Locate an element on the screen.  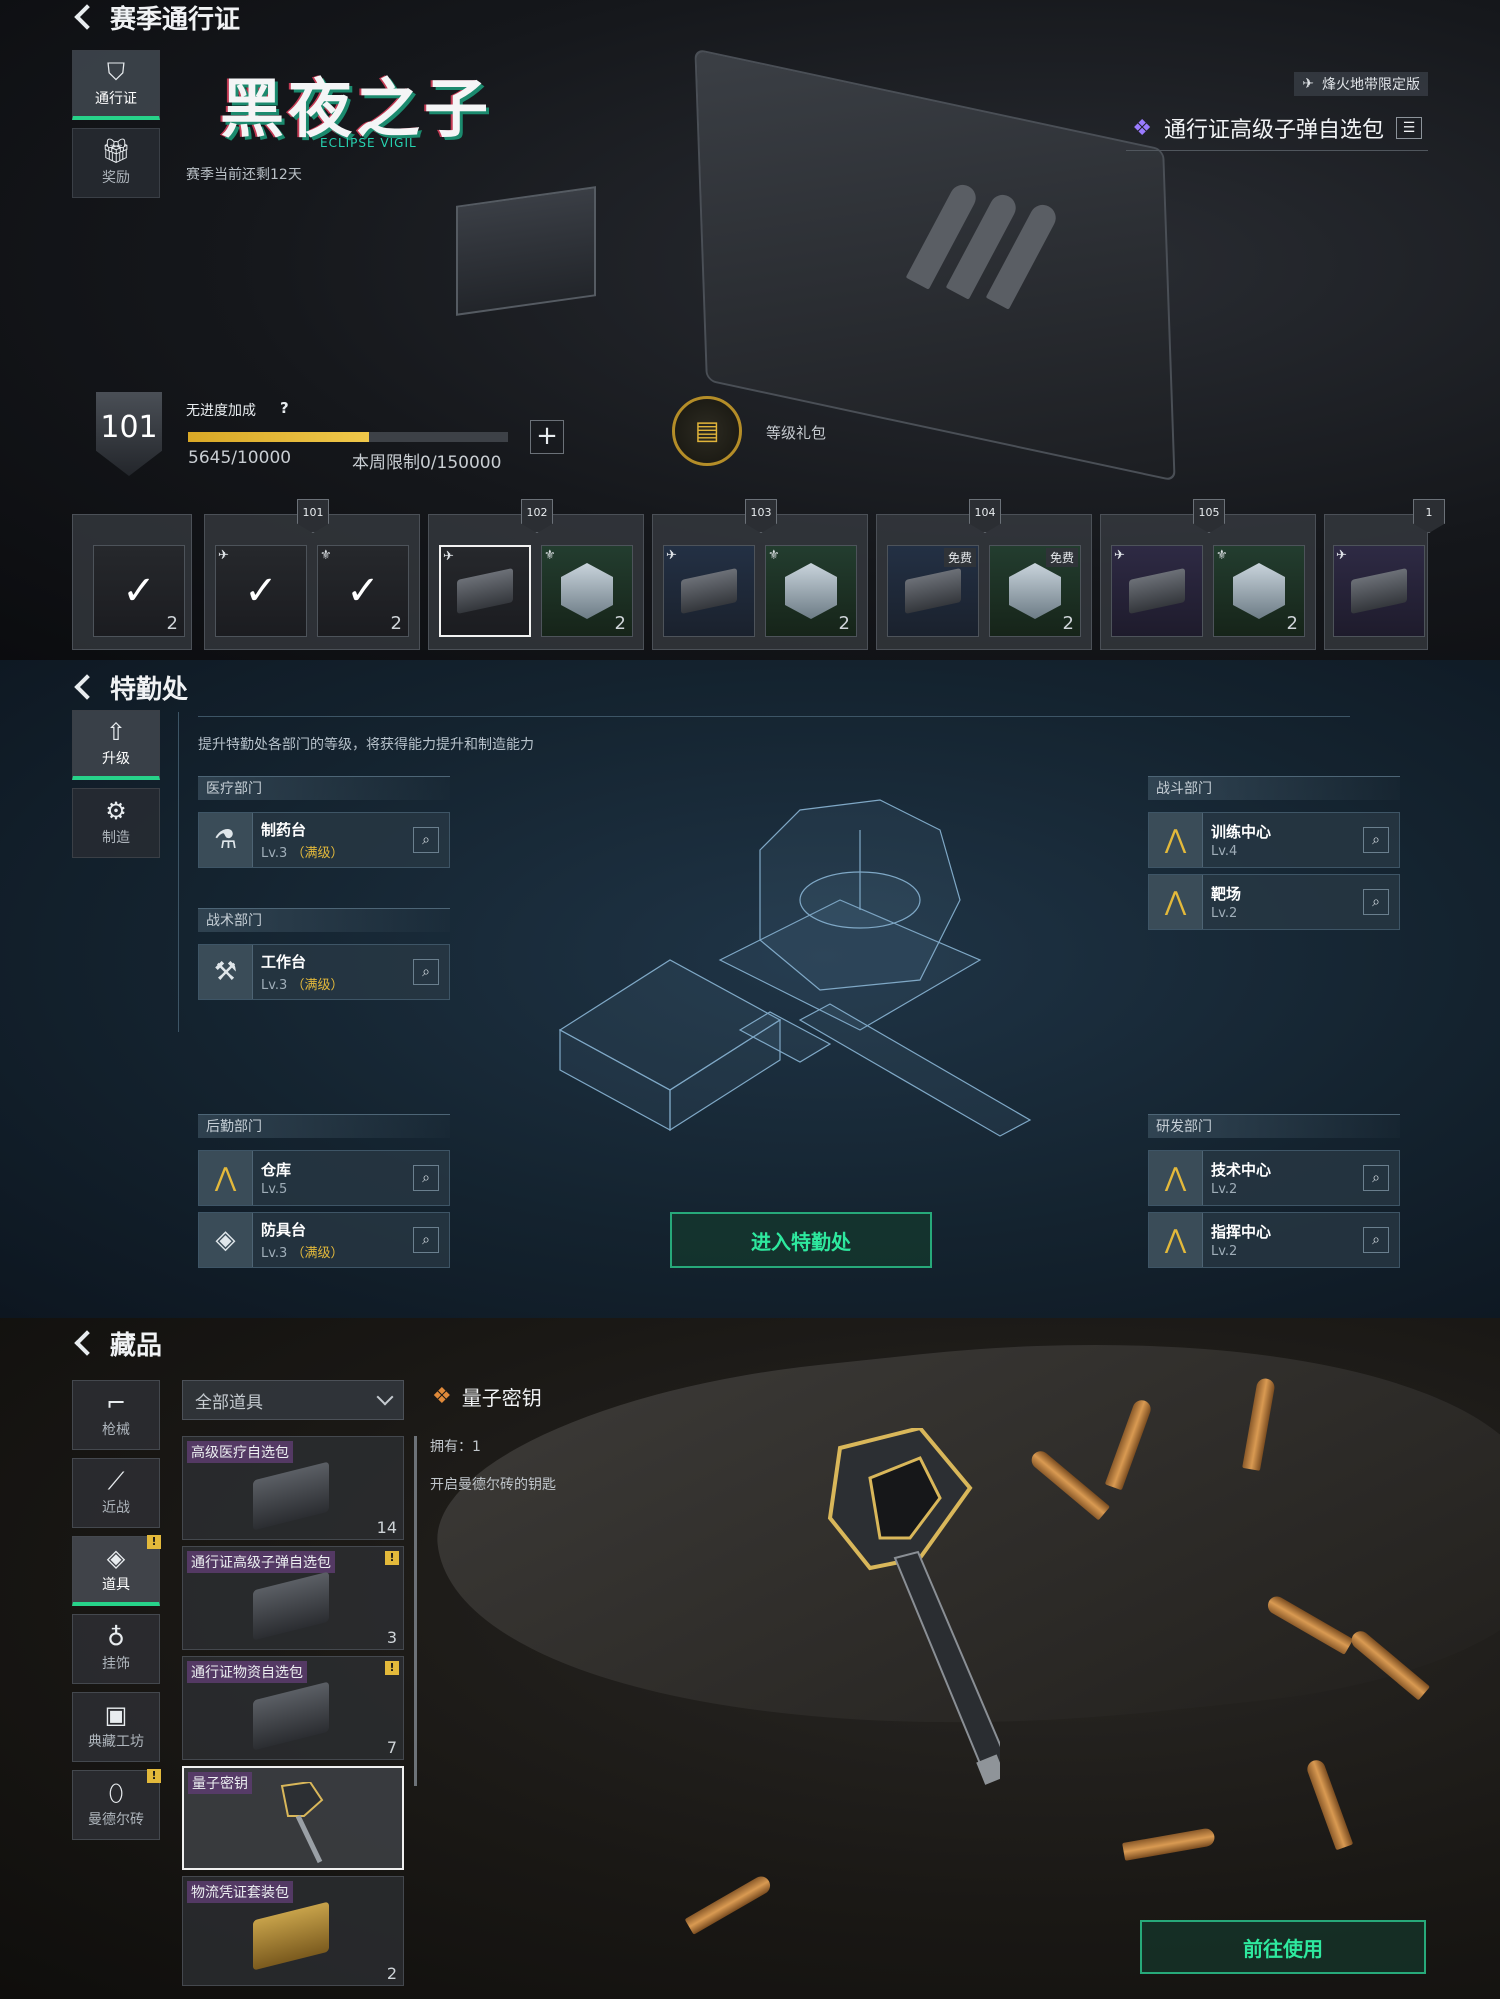
facility-armor-bench: ◈ 防具台 Lv.3 （满级） ⌕ is located at coordinates (324, 1240).